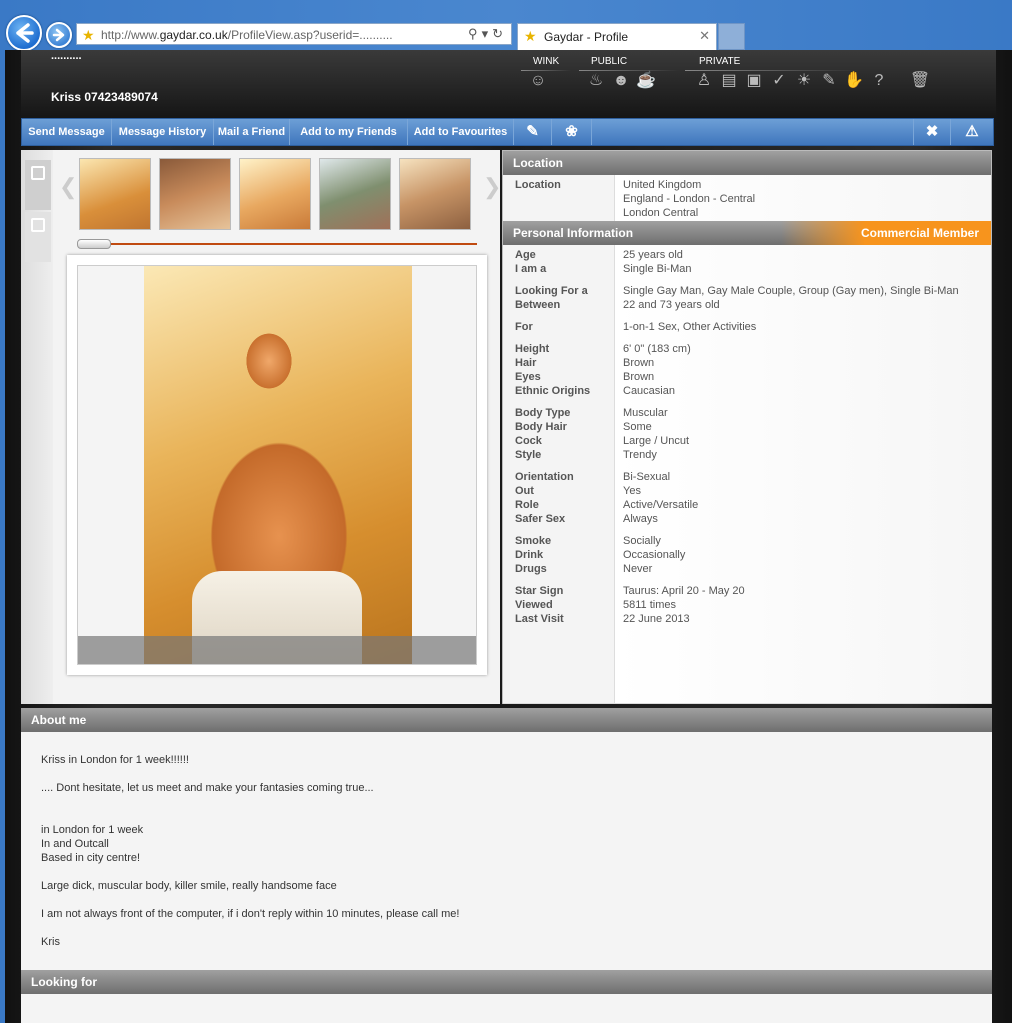  What do you see at coordinates (649, 391) in the screenshot?
I see `detail-value: Caucasian` at bounding box center [649, 391].